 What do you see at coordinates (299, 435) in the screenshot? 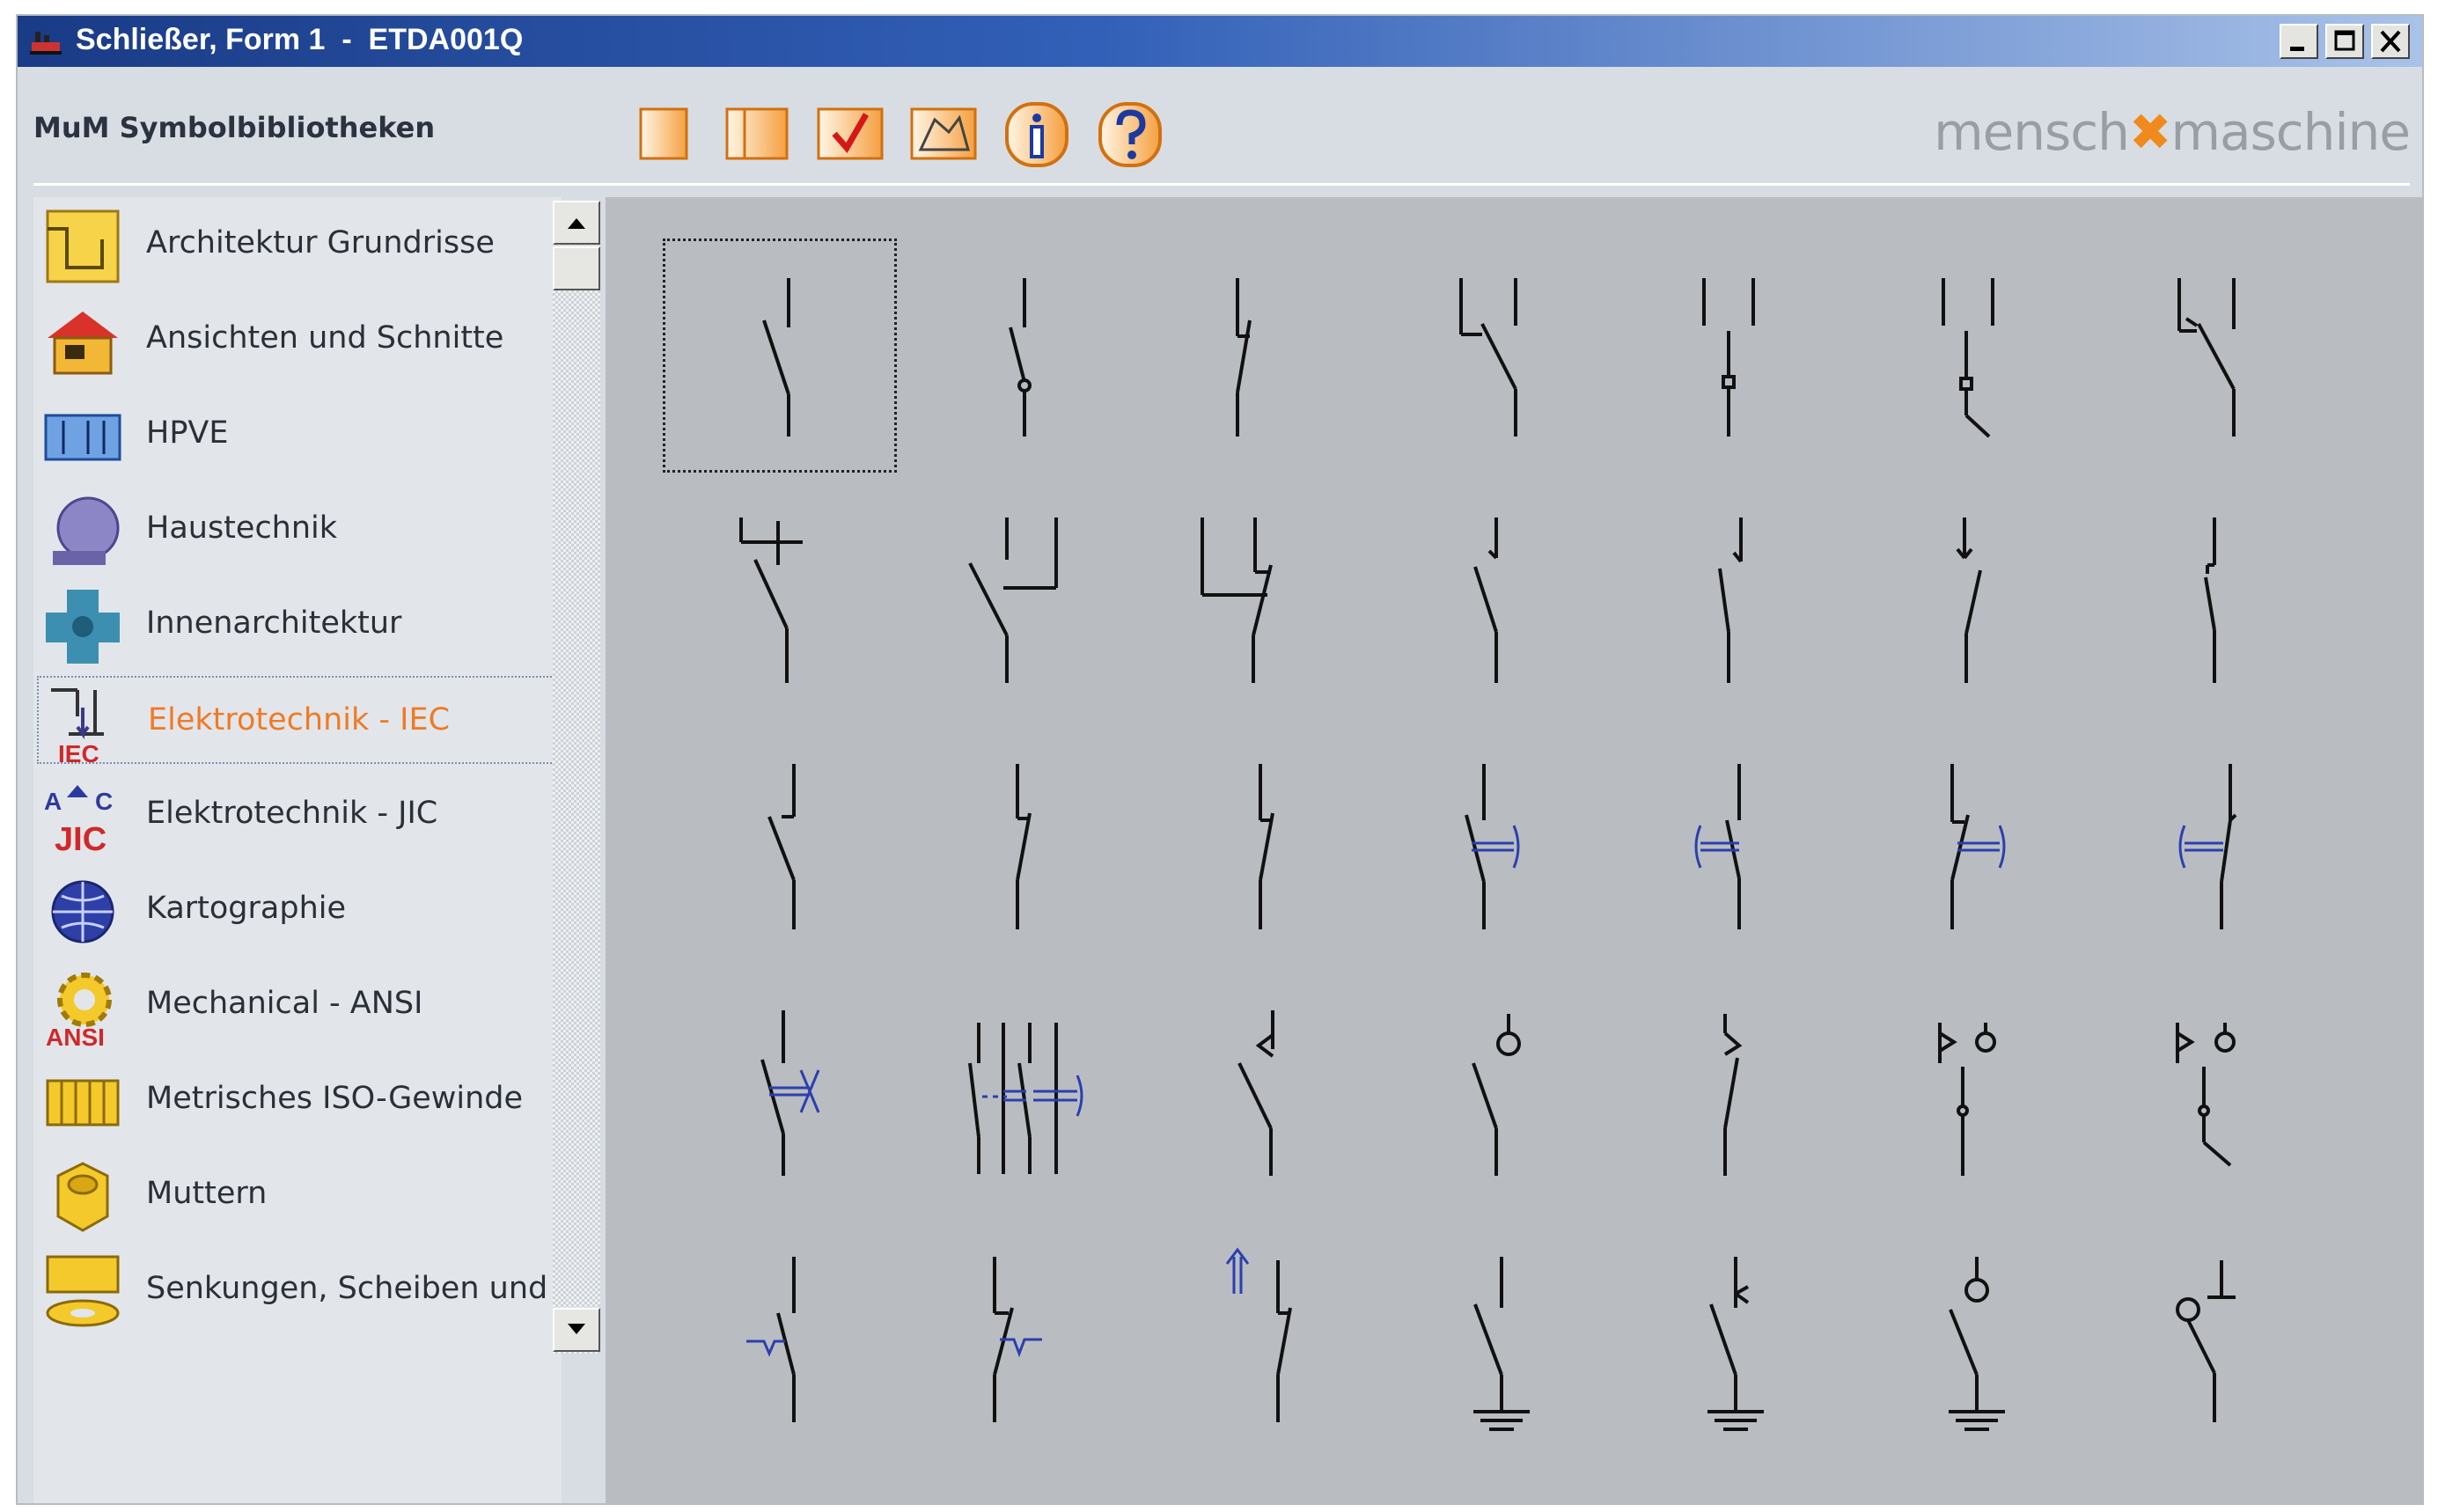
I see `sidebar-item-hpve: HPVE` at bounding box center [299, 435].